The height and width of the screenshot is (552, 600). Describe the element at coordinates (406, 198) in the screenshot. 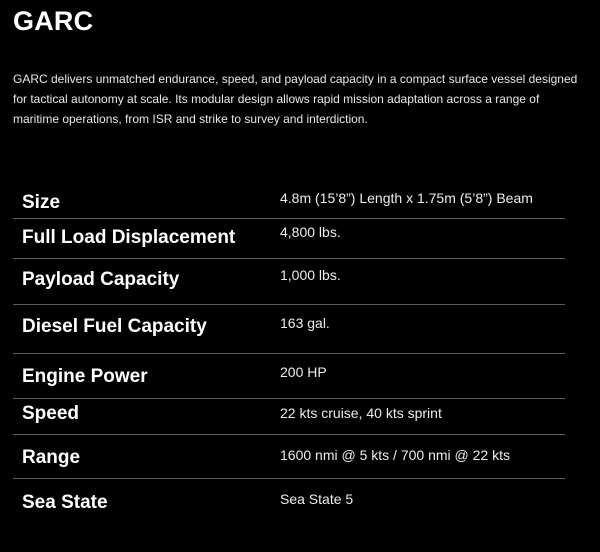

I see `spec-value: 4.8m (15’8”) Length x 1.75m (5’8”) Beam` at that location.